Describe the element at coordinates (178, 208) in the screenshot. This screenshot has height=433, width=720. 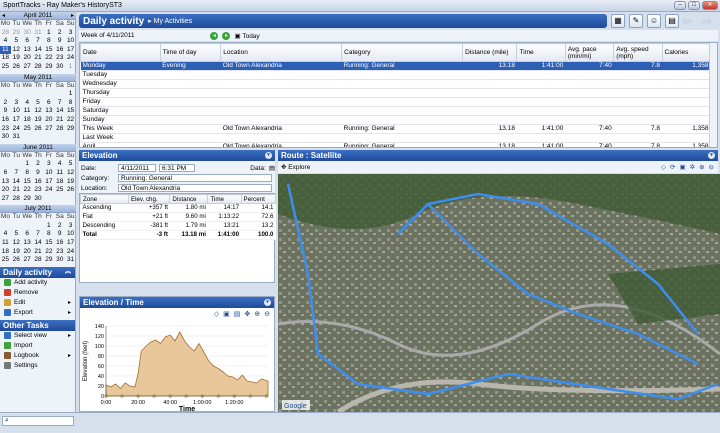
I see `zone-row: Ascending +357 ft 1.80 mi 14:17 14.1` at that location.